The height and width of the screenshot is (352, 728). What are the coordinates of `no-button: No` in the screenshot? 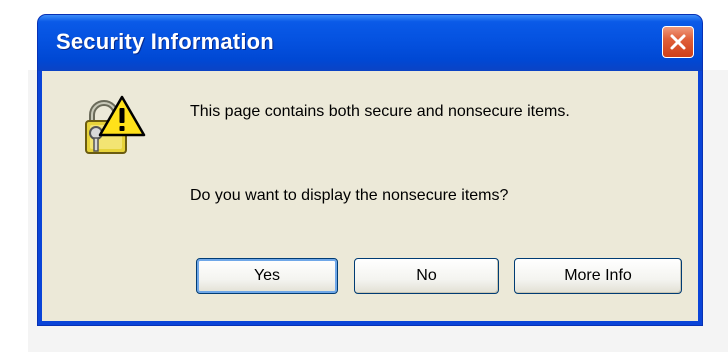 It's located at (426, 276).